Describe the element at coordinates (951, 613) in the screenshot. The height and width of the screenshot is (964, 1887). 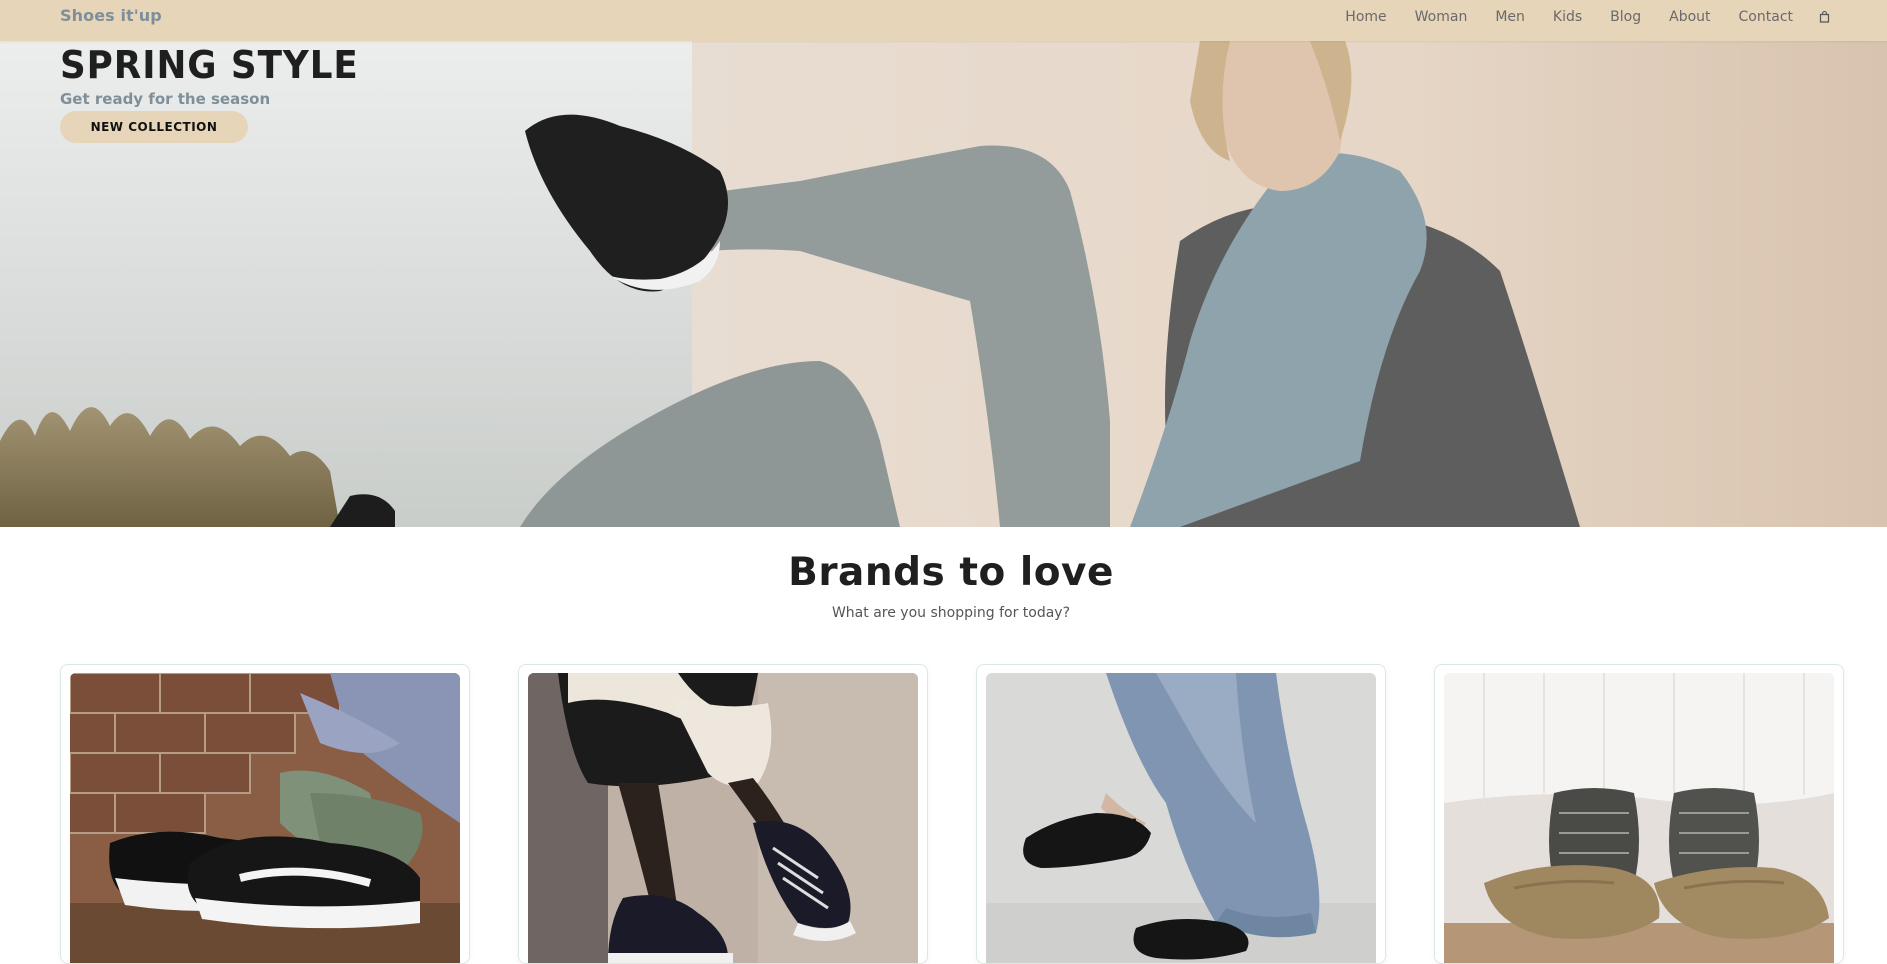
I see `brands-subtitle: What are you shopping for today?` at that location.